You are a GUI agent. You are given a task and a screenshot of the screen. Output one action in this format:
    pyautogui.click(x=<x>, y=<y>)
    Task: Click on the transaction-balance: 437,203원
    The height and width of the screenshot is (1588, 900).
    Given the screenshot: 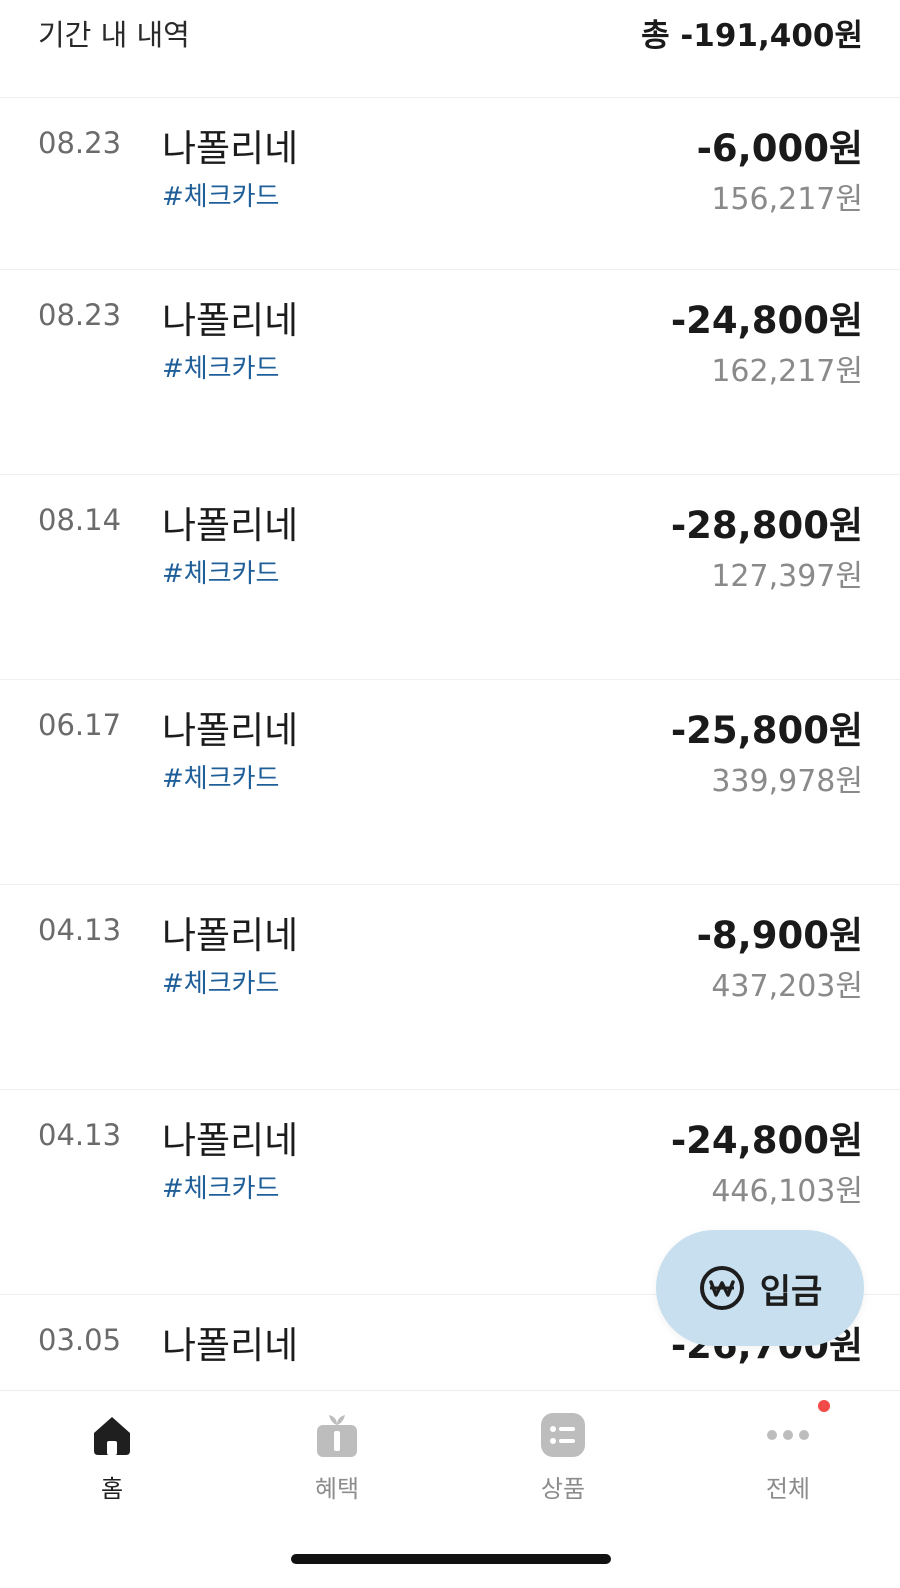 What is the action you would take?
    pyautogui.click(x=787, y=986)
    